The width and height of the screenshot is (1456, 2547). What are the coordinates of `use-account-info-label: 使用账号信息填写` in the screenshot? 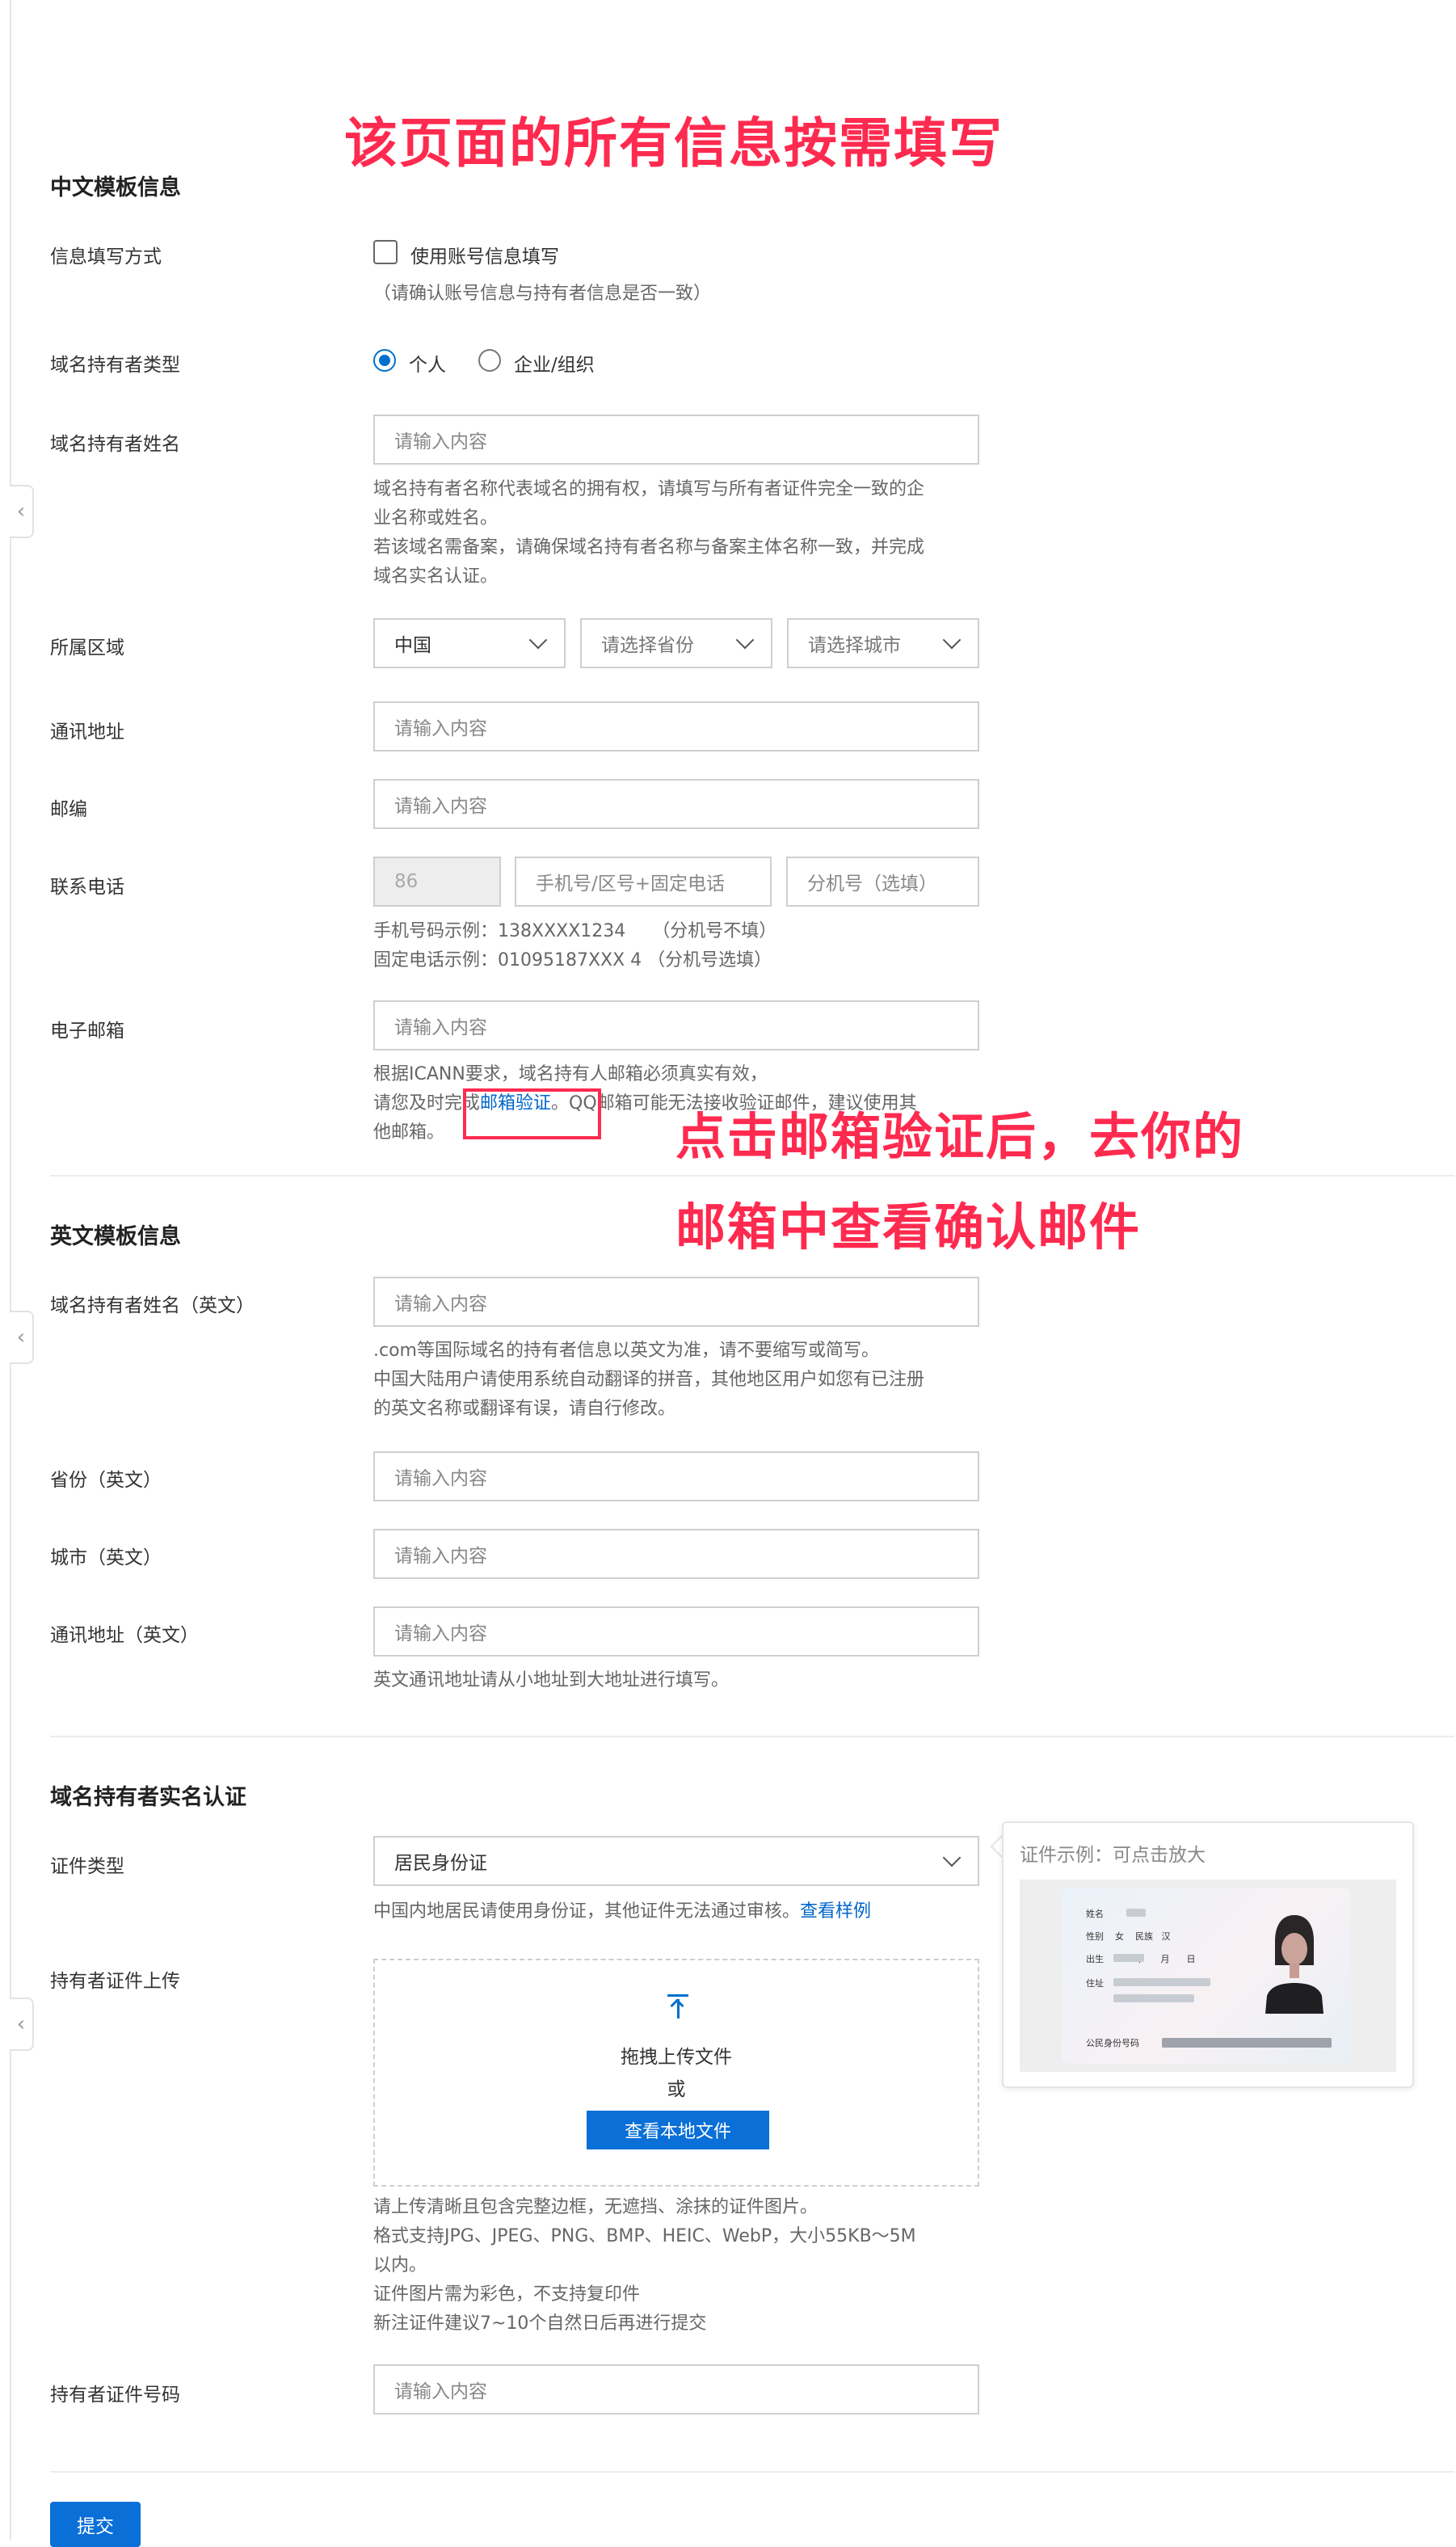 It's located at (485, 256).